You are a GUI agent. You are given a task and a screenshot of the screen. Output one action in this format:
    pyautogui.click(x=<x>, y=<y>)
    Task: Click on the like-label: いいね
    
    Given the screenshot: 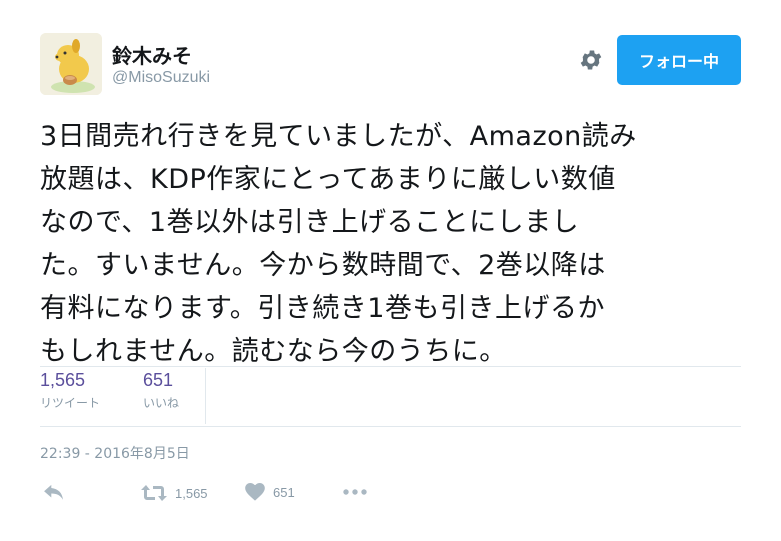 What is the action you would take?
    pyautogui.click(x=161, y=403)
    